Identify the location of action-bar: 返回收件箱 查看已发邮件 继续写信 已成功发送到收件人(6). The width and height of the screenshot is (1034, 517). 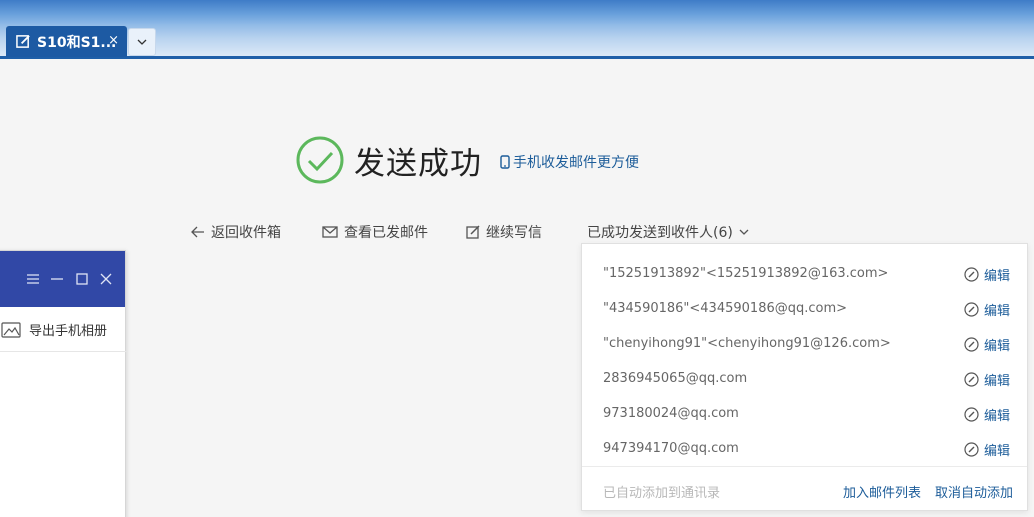
(517, 232).